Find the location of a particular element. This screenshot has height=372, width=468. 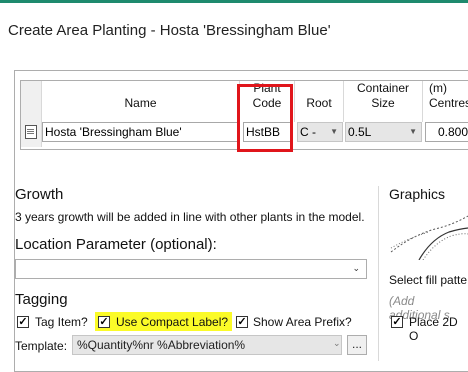

compact-label-checkbox: ✓ is located at coordinates (104, 322).